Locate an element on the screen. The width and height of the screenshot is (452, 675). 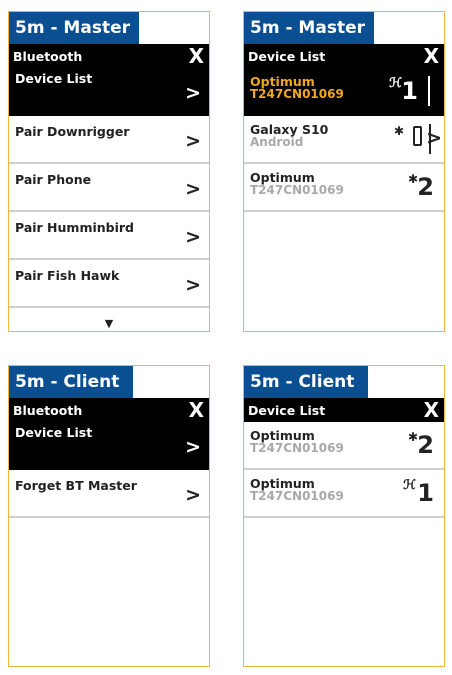
menu-item-label: Pair Humminbird is located at coordinates (75, 227).